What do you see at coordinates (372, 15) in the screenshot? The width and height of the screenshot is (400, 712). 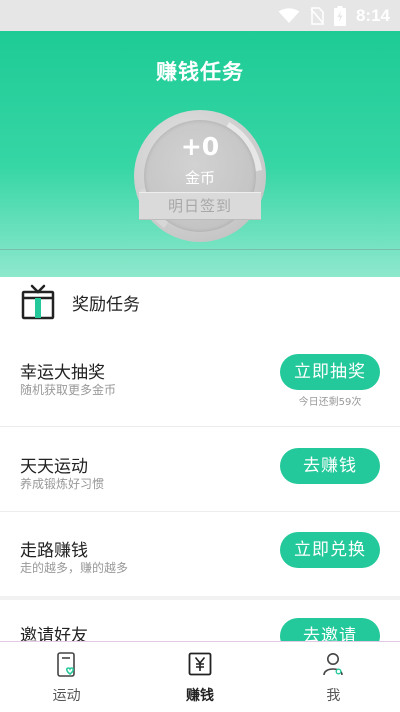 I see `status-time: 8:14` at bounding box center [372, 15].